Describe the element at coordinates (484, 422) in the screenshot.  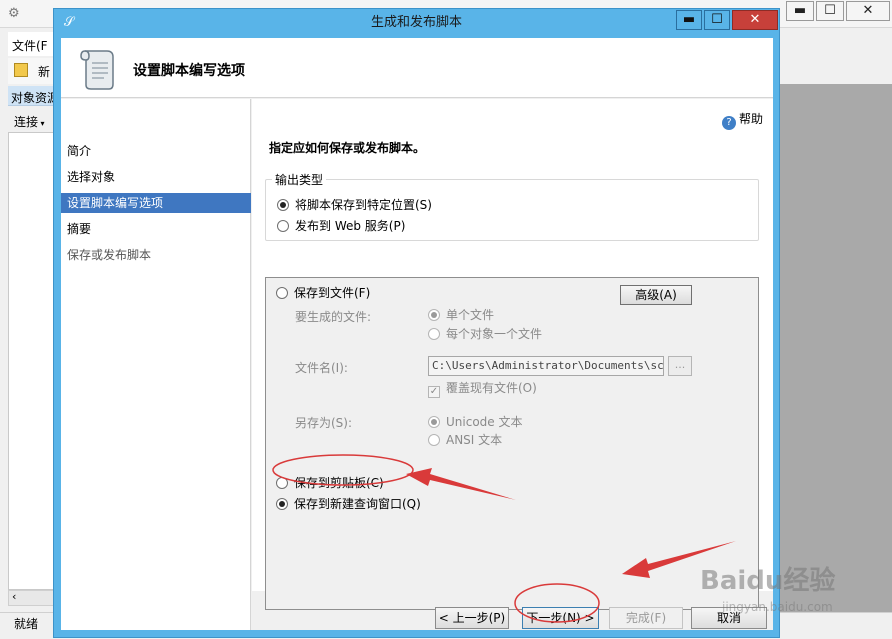
I see `radio-label: Unicode 文本` at that location.